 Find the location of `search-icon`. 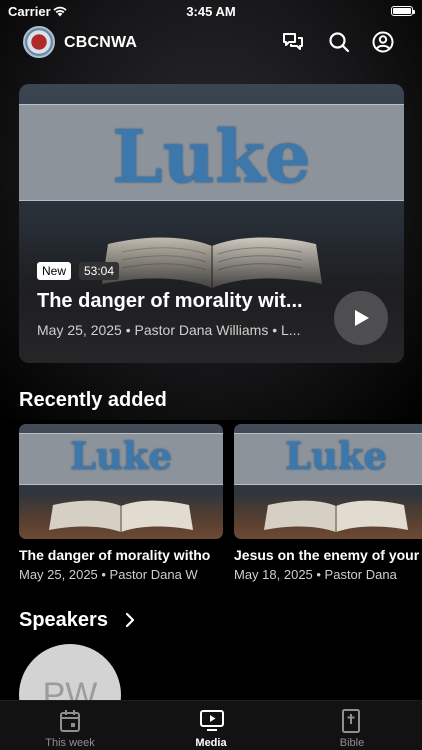

search-icon is located at coordinates (339, 42).